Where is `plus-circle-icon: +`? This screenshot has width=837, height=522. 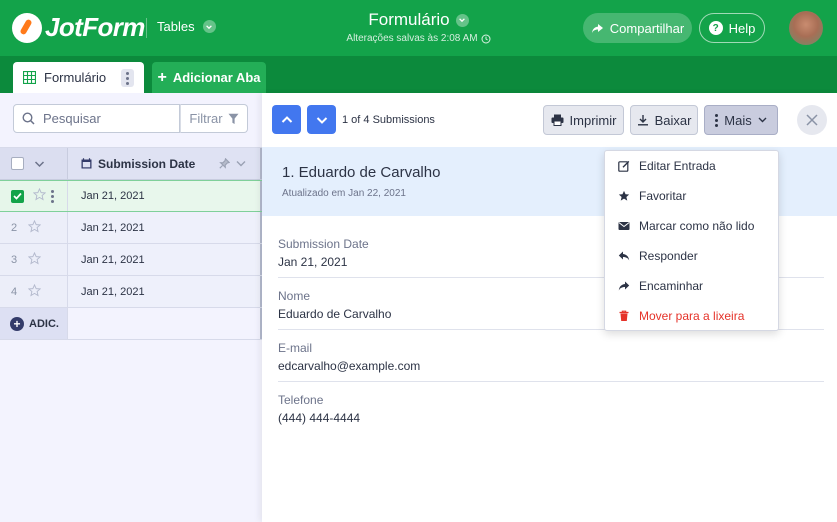
plus-circle-icon: + is located at coordinates (17, 323).